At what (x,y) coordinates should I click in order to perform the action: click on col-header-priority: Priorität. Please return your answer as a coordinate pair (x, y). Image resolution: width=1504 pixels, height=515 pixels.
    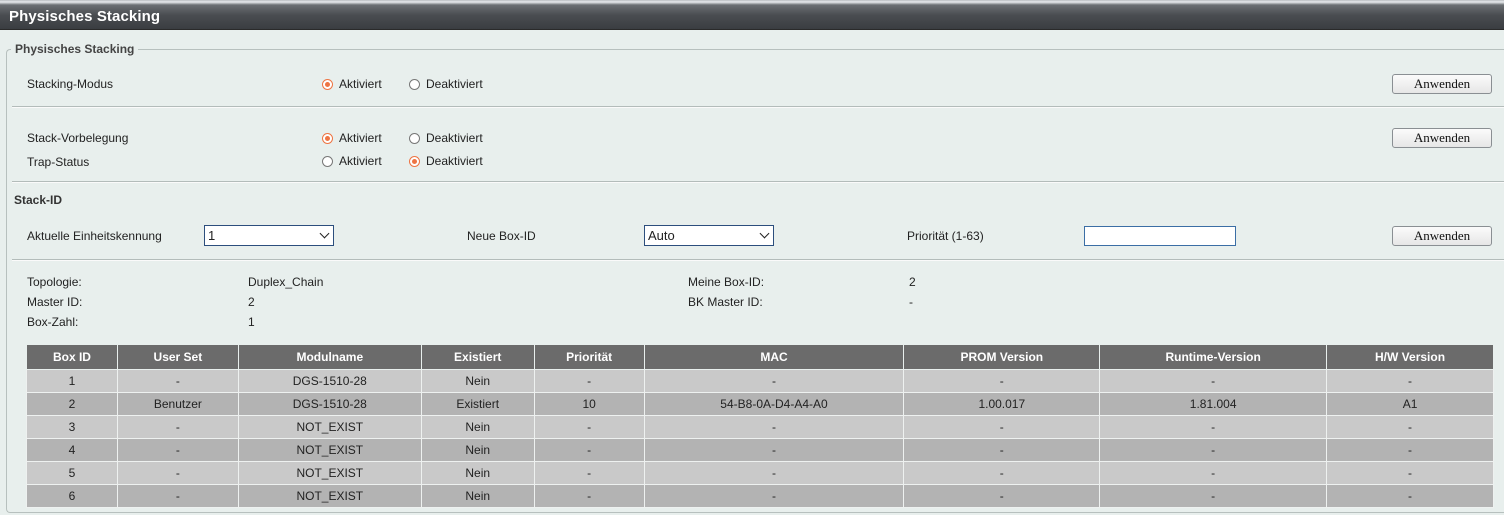
    Looking at the image, I should click on (589, 357).